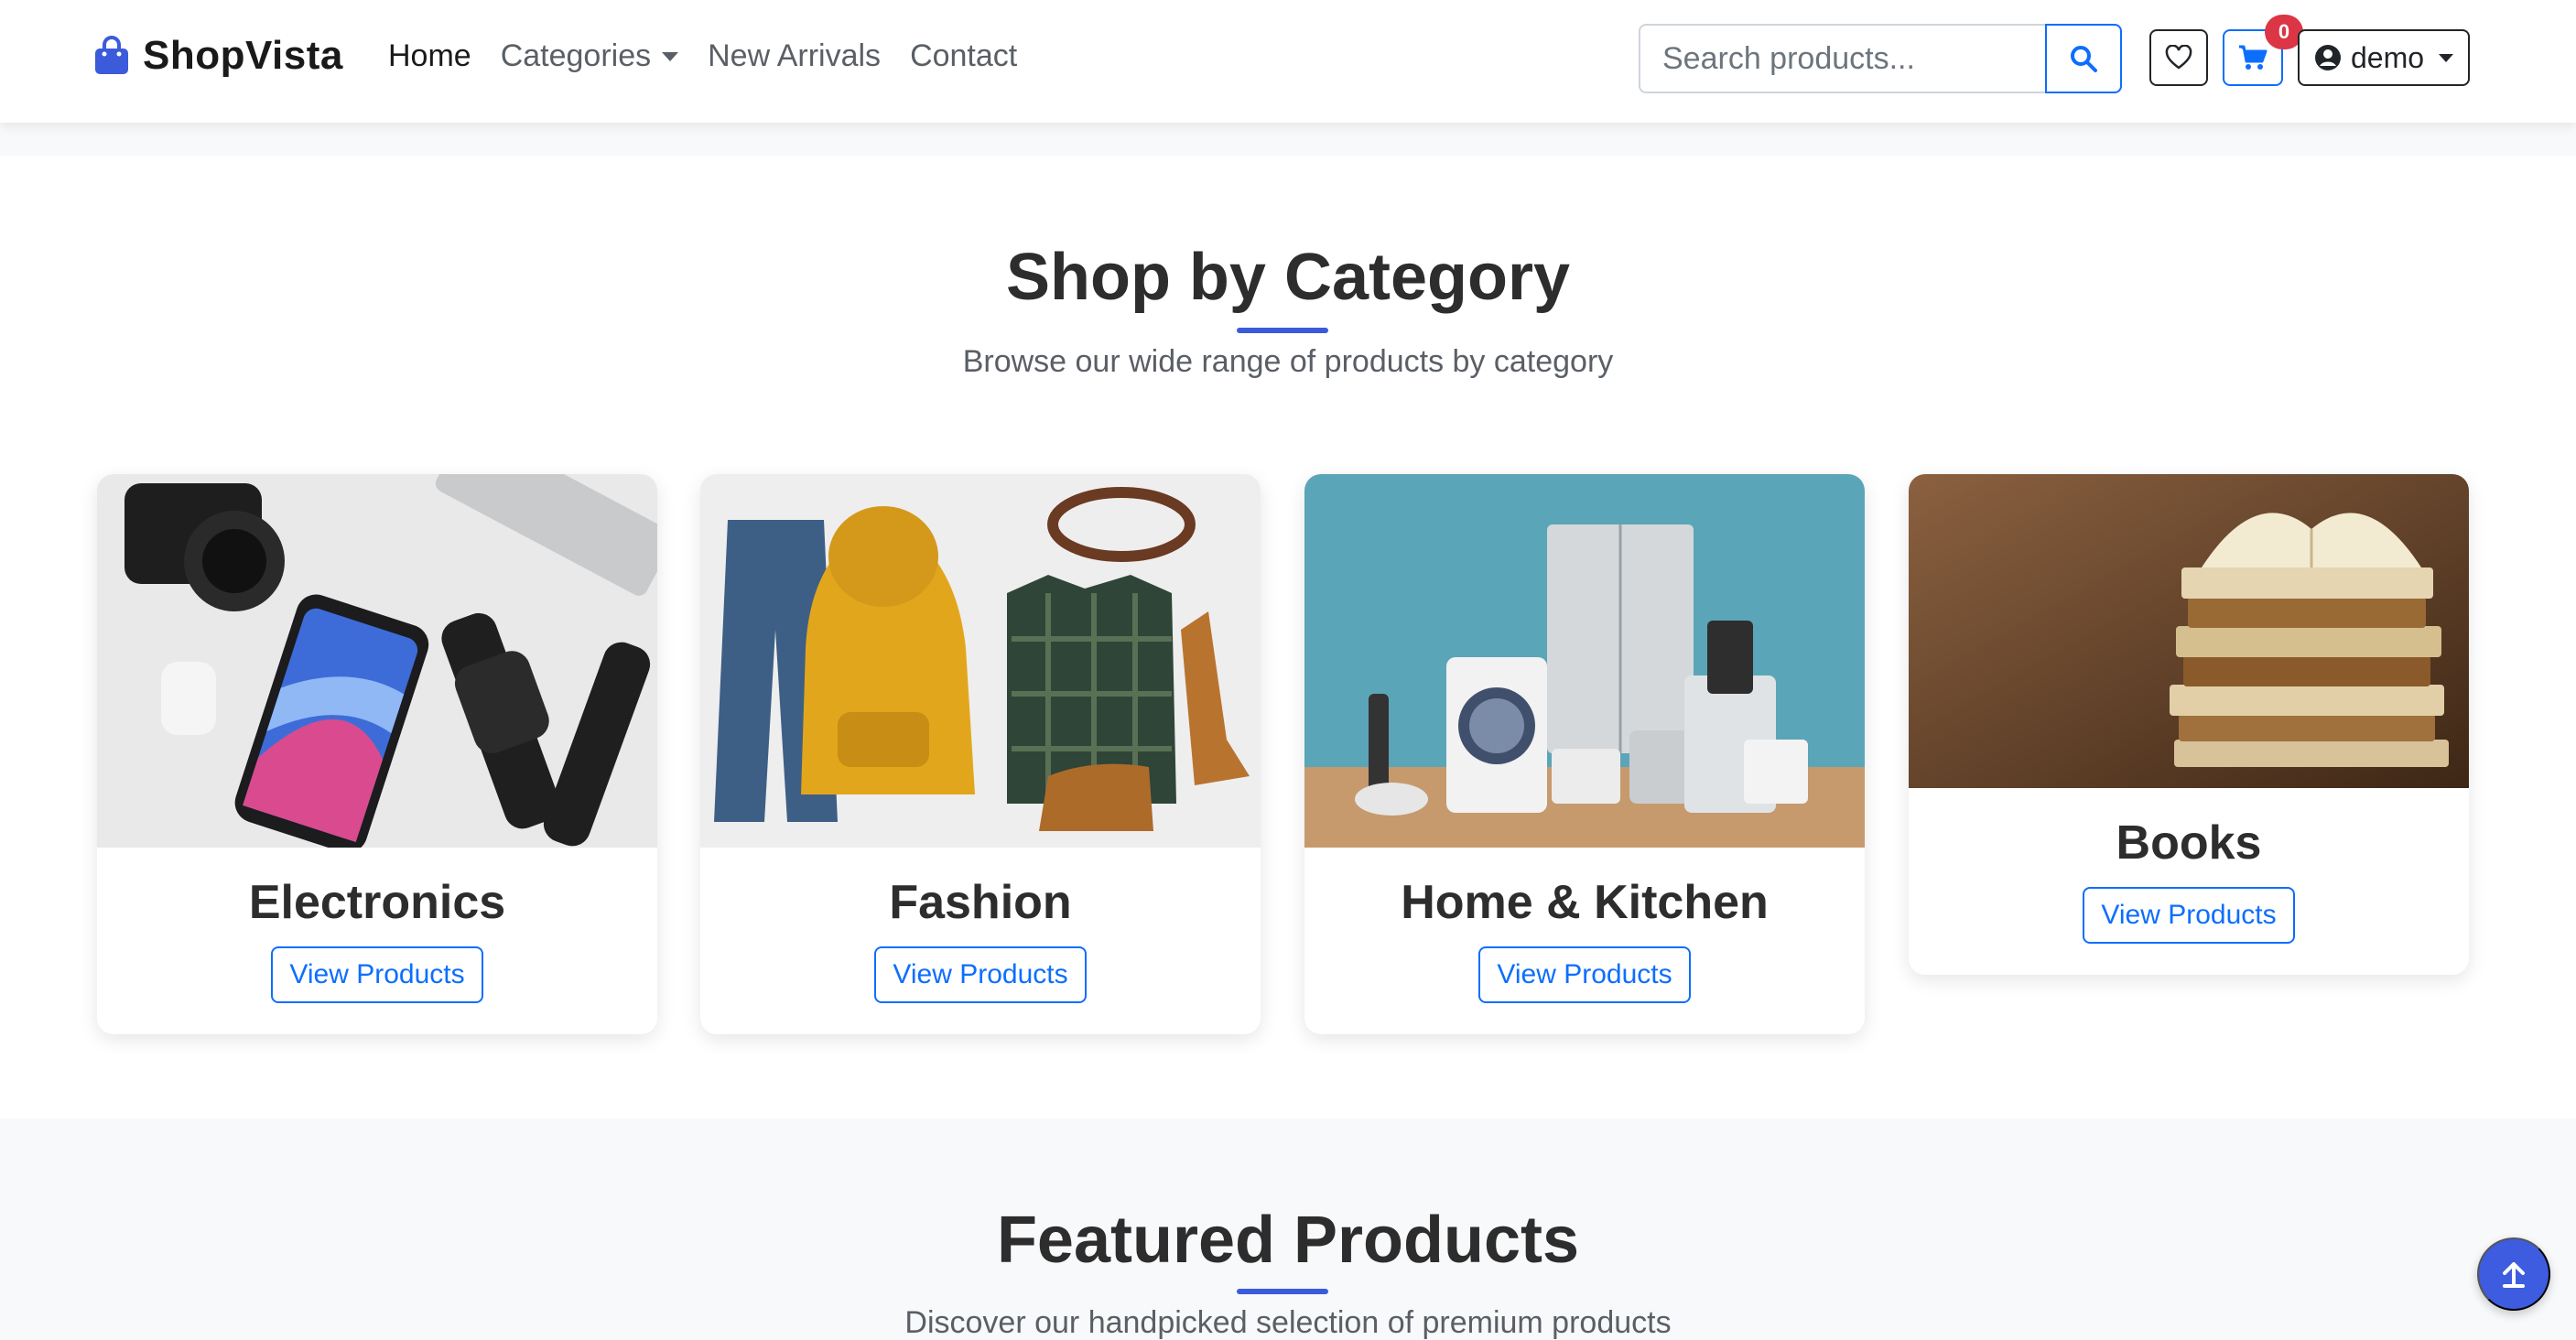 This screenshot has width=2576, height=1340. I want to click on category-section-title: Shop by Category, so click(1288, 277).